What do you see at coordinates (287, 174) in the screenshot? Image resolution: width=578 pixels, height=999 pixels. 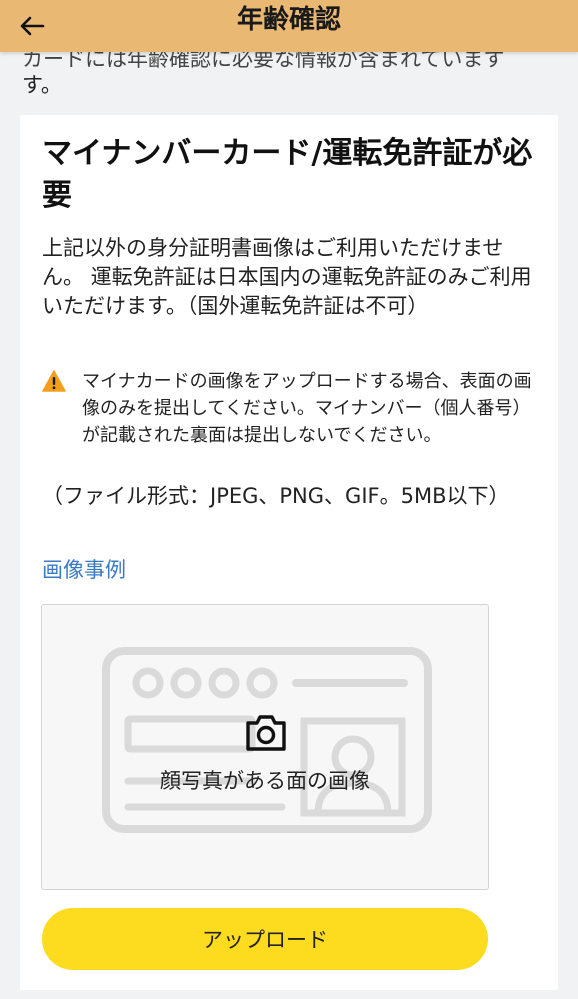 I see `card-title: マイナンバーカード/運転免許証が必要` at bounding box center [287, 174].